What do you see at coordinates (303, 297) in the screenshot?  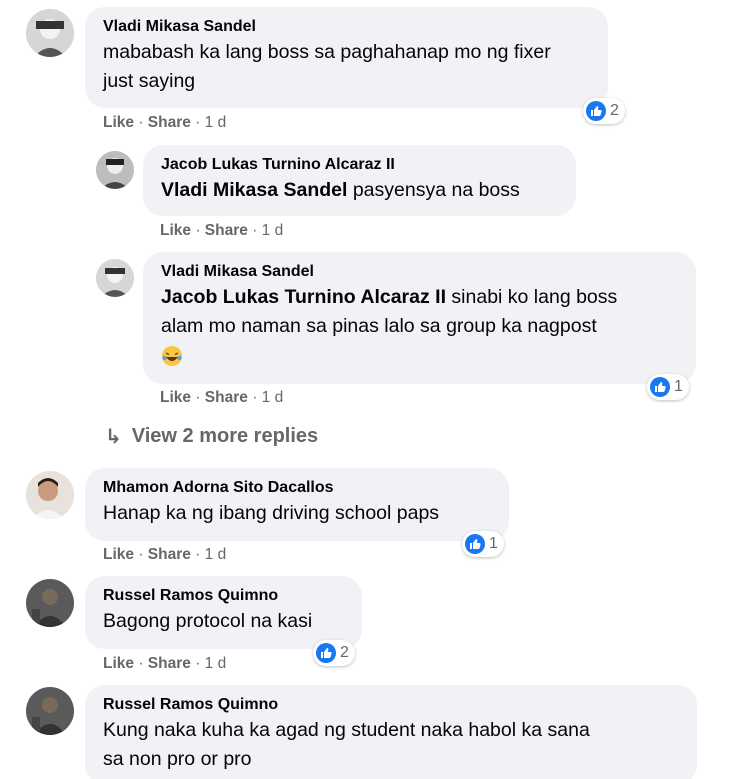 I see `mention-tag: Jacob Lukas Turnino Alcaraz II` at bounding box center [303, 297].